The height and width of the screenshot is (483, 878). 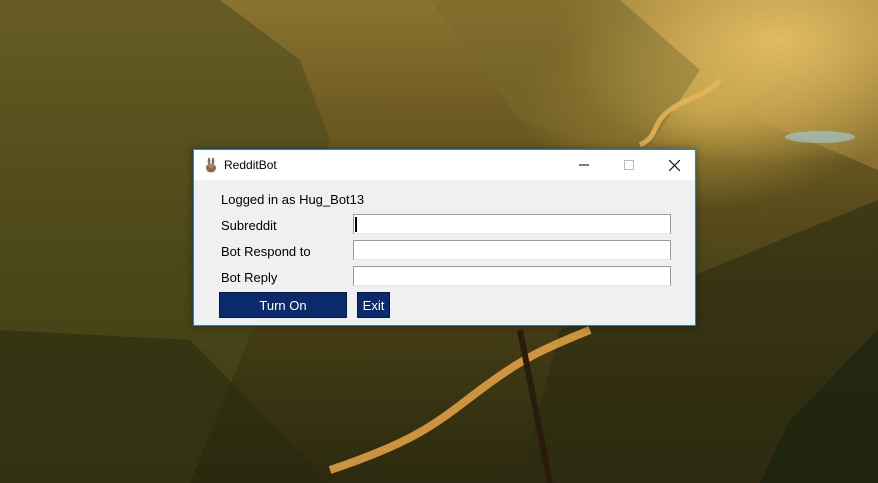 What do you see at coordinates (283, 305) in the screenshot?
I see `turn-on-button: Turn On` at bounding box center [283, 305].